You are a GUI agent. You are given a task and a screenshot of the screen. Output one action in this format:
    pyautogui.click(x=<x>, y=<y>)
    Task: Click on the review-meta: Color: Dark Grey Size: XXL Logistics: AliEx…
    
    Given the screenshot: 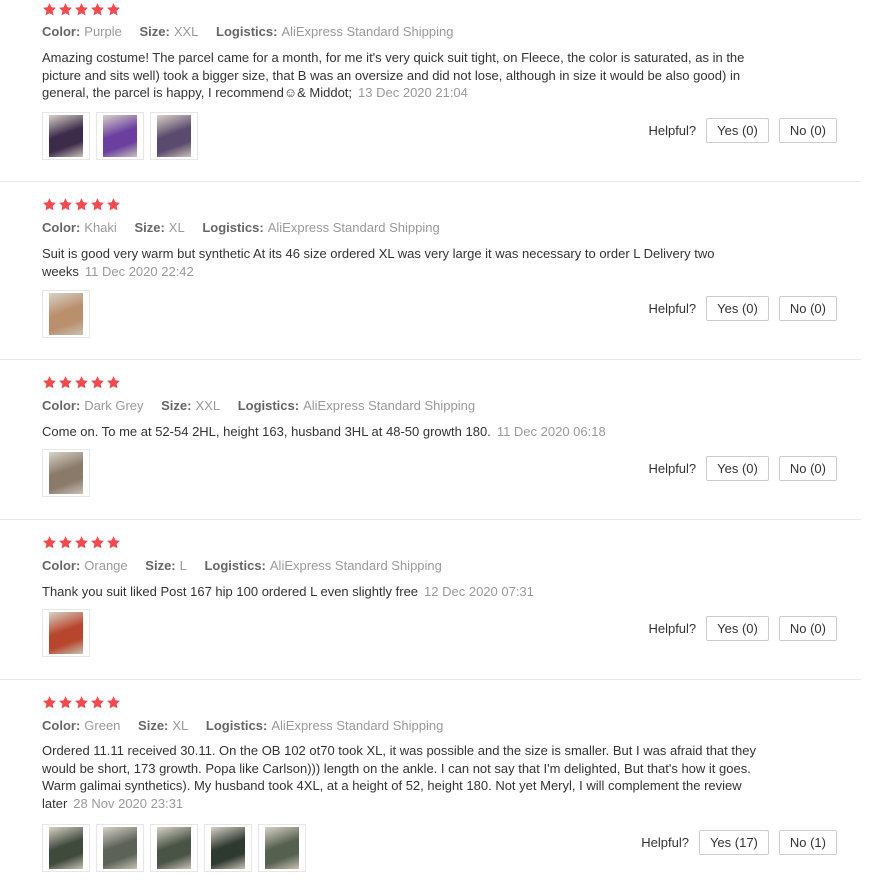 What is the action you would take?
    pyautogui.click(x=265, y=405)
    